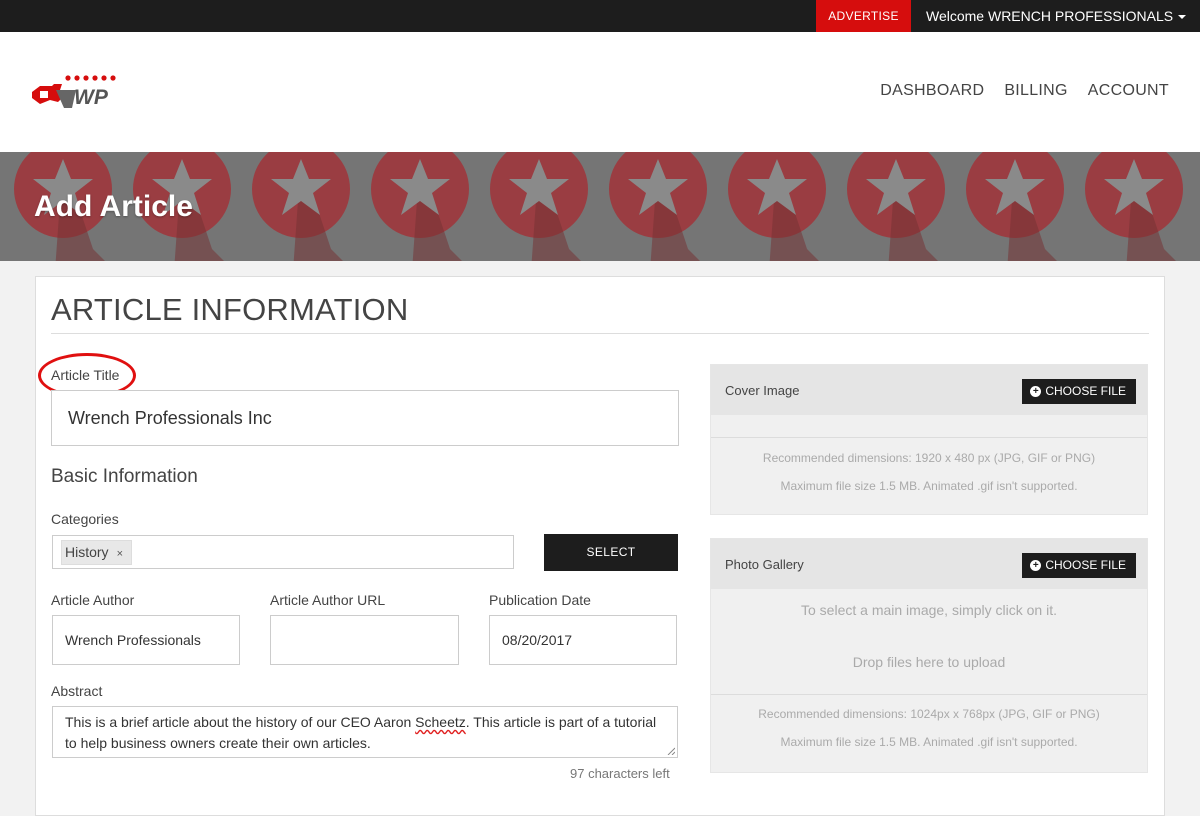  Describe the element at coordinates (365, 418) in the screenshot. I see `article-title-input: Wrench Professionals Inc` at that location.